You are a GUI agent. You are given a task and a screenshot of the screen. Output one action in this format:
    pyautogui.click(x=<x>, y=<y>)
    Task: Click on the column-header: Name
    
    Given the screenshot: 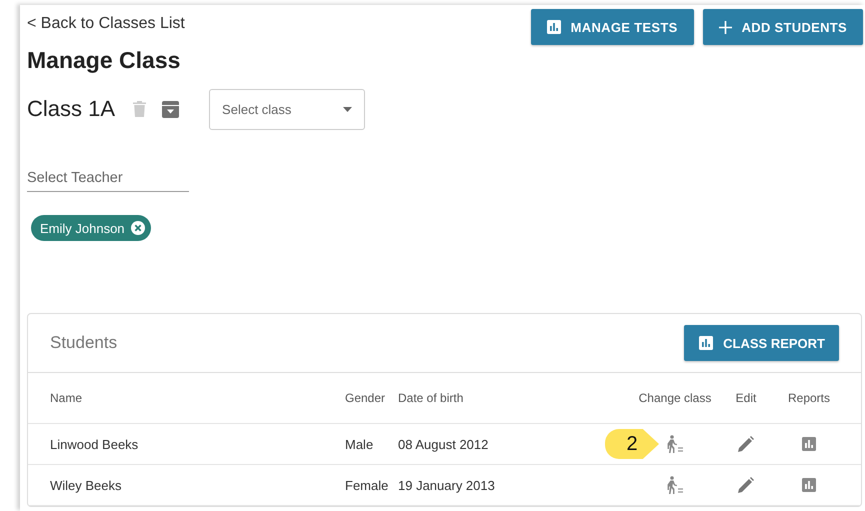 What is the action you would take?
    pyautogui.click(x=66, y=398)
    